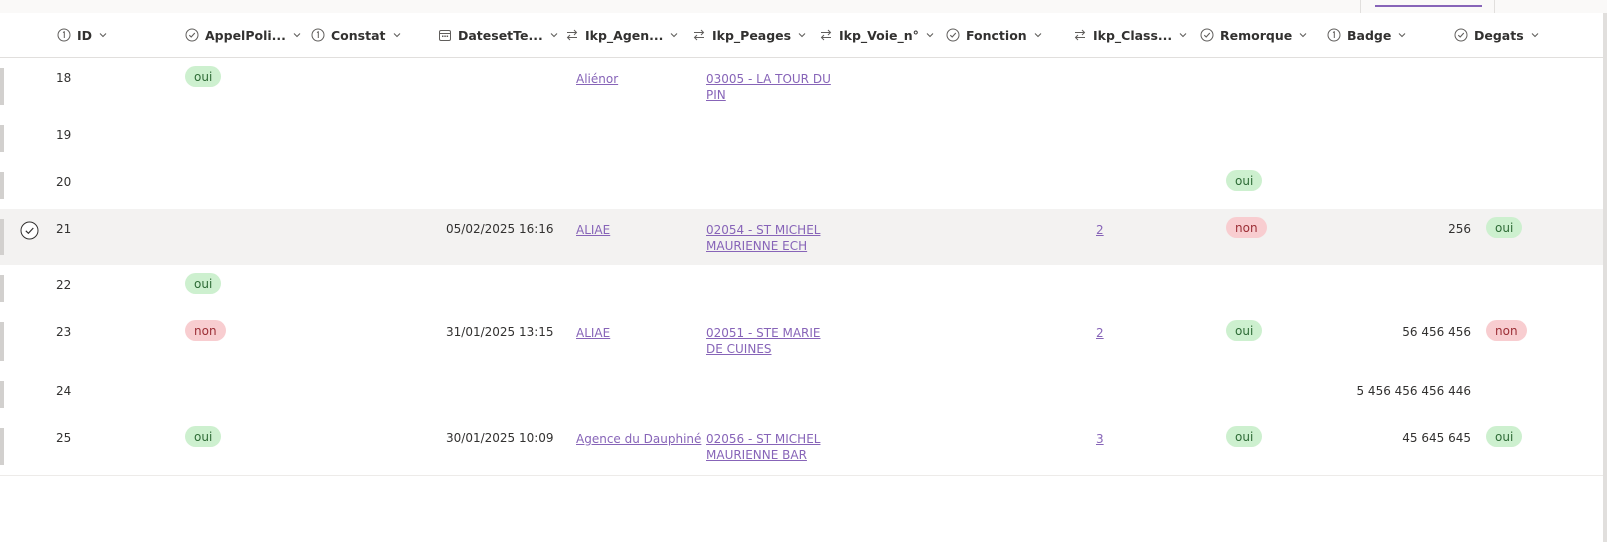 Image resolution: width=1607 pixels, height=542 pixels. What do you see at coordinates (64, 285) in the screenshot?
I see `cell-id: 22` at bounding box center [64, 285].